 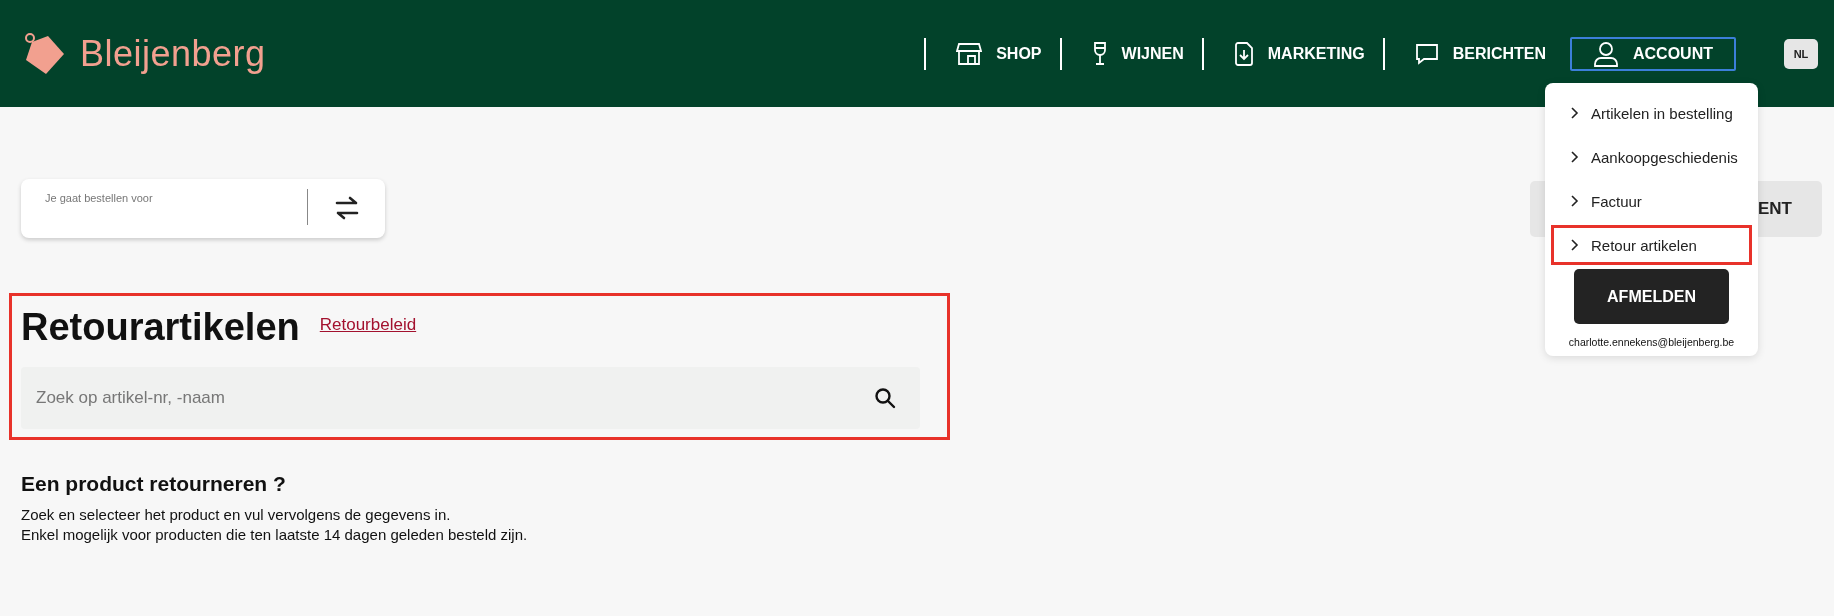 What do you see at coordinates (1651, 296) in the screenshot?
I see `logout-button: AFMELDEN` at bounding box center [1651, 296].